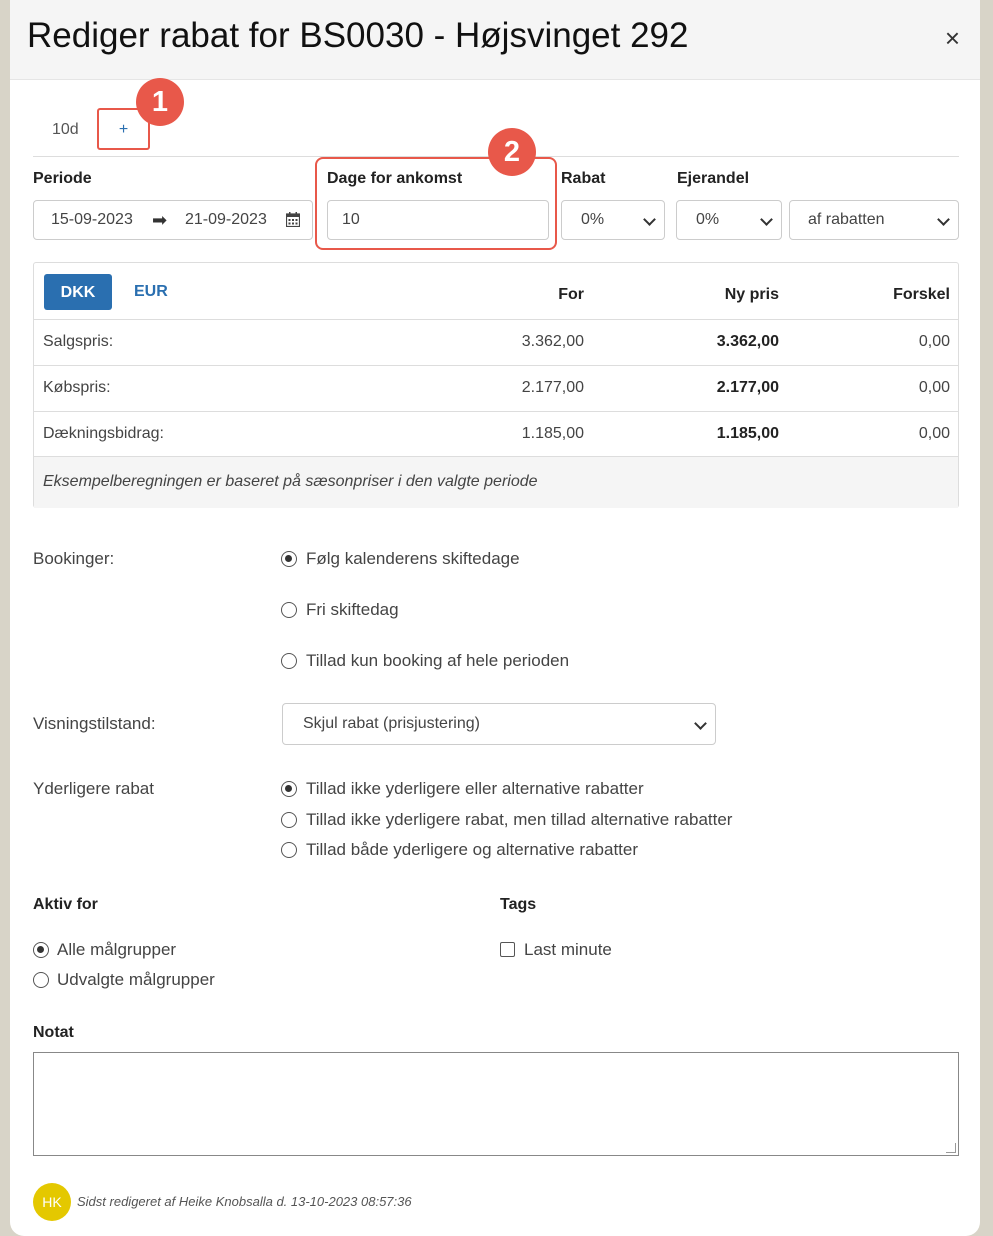 The image size is (993, 1236). I want to click on bookings-radio-whole-period, so click(289, 661).